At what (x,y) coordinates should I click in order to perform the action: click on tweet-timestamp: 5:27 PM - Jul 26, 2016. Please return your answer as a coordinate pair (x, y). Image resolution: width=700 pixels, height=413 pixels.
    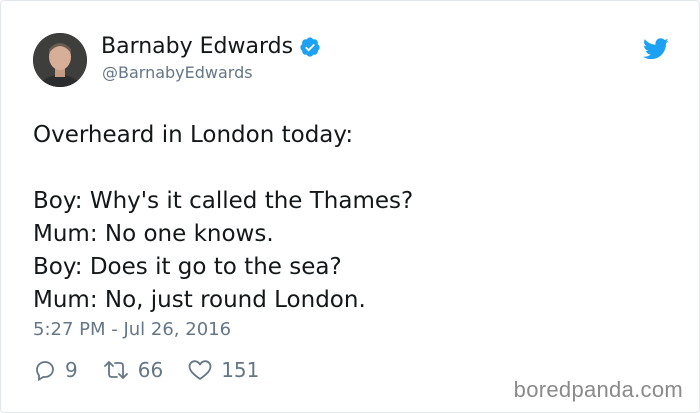
    Looking at the image, I should click on (132, 329).